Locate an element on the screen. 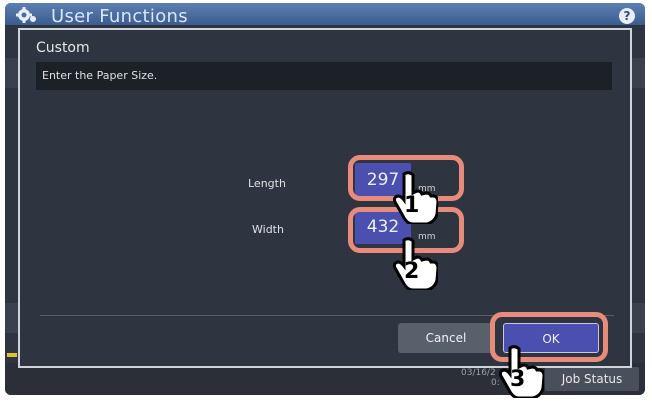  step-number: 2 is located at coordinates (411, 271).